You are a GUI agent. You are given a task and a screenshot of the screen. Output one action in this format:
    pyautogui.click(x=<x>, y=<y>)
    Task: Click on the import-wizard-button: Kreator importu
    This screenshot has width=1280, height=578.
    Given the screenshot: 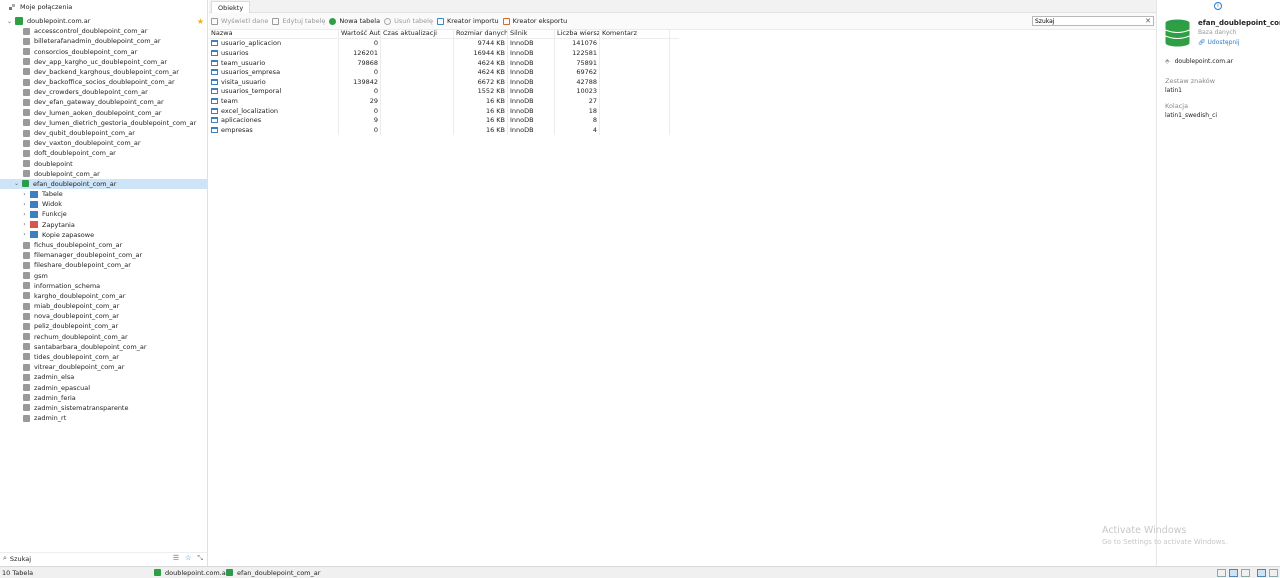 What is the action you would take?
    pyautogui.click(x=468, y=21)
    